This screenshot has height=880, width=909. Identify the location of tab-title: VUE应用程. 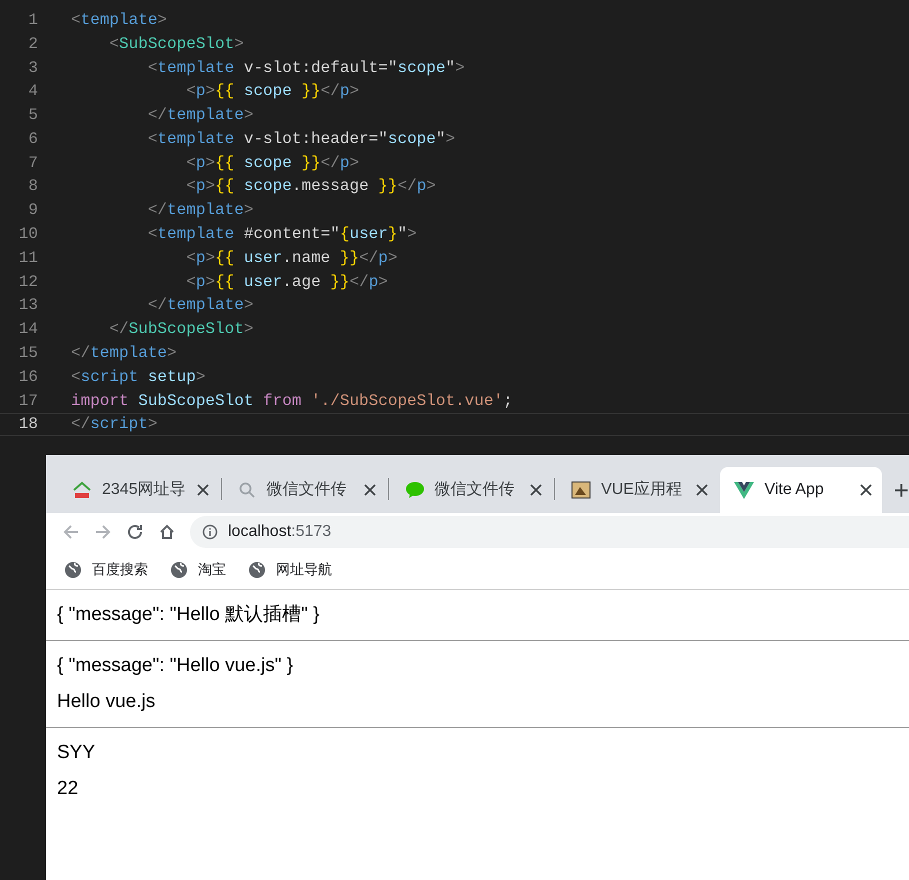
(642, 490).